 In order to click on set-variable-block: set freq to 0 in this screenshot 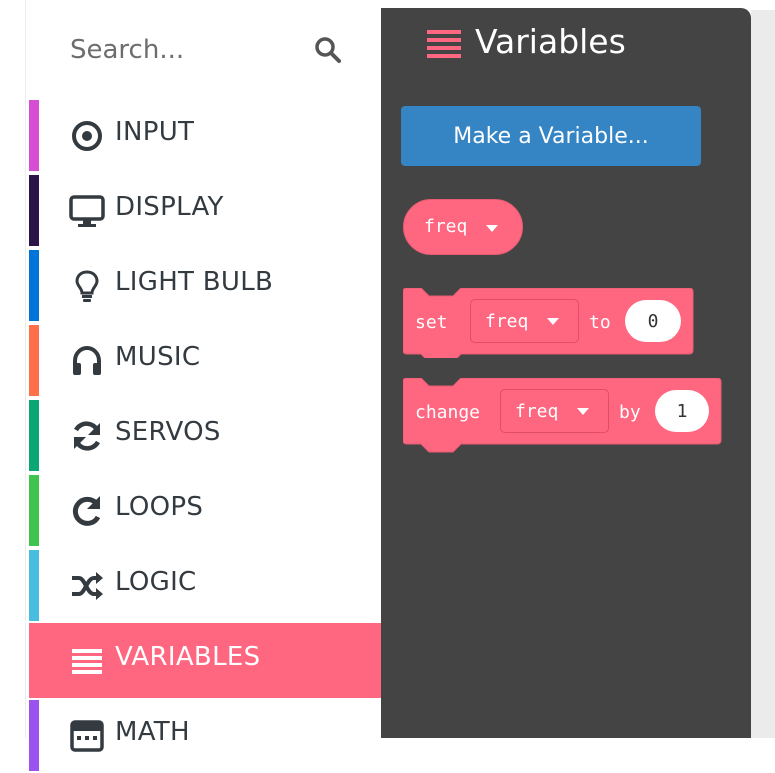, I will do `click(549, 323)`.